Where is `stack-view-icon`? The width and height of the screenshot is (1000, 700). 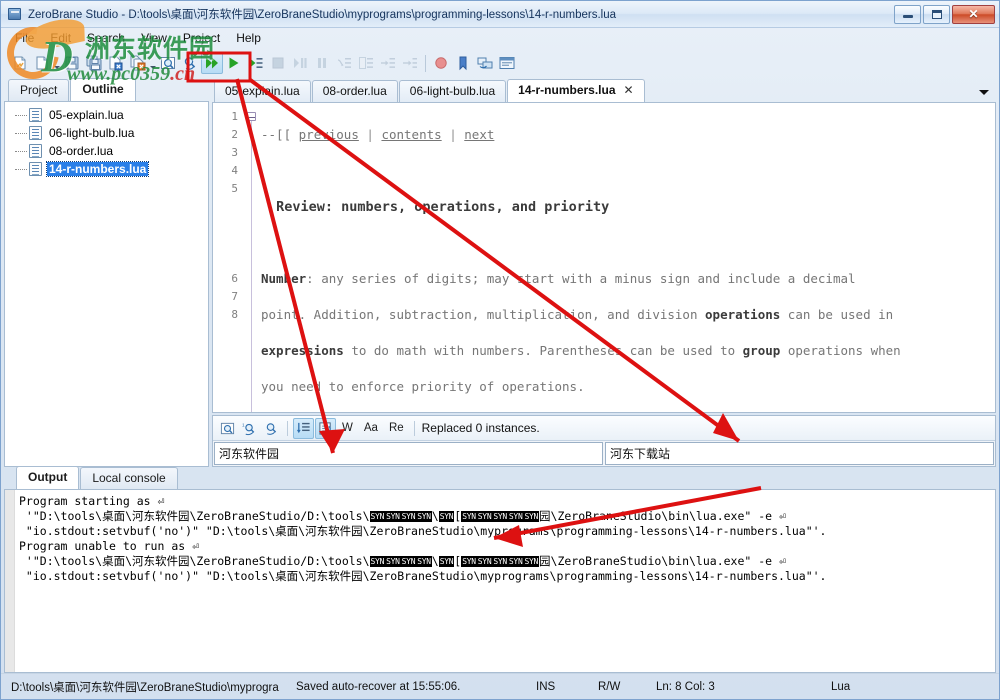 stack-view-icon is located at coordinates (485, 63).